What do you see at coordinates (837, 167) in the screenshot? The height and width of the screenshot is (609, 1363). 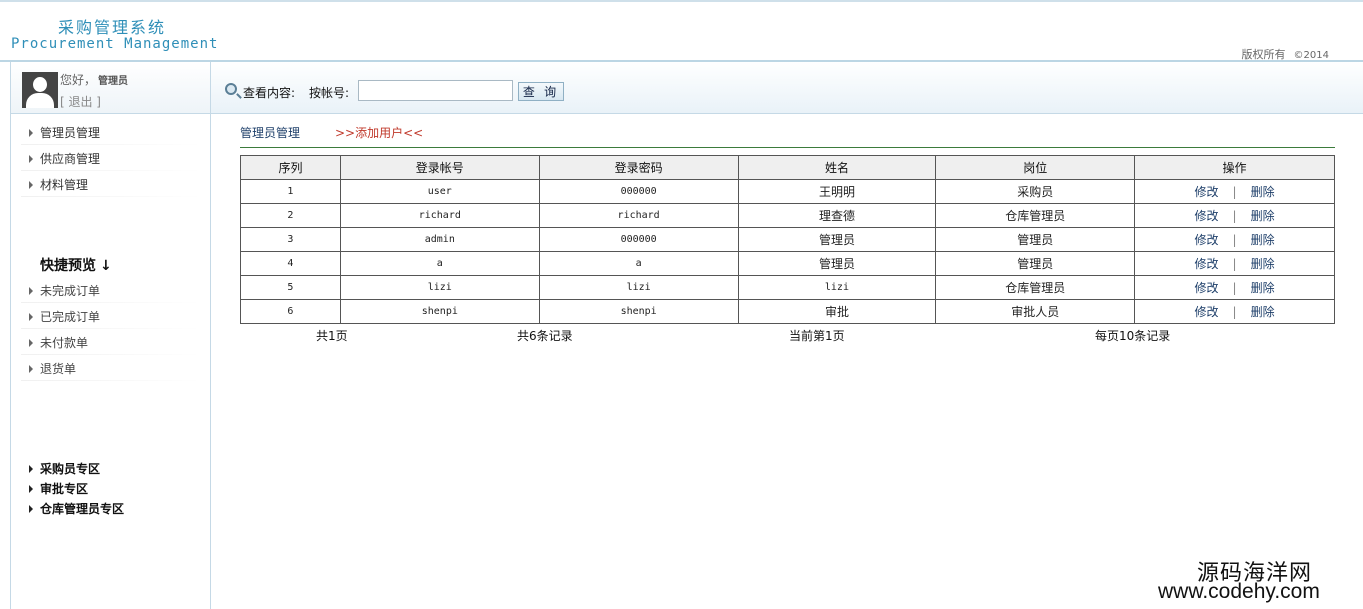 I see `column-header: 姓名` at bounding box center [837, 167].